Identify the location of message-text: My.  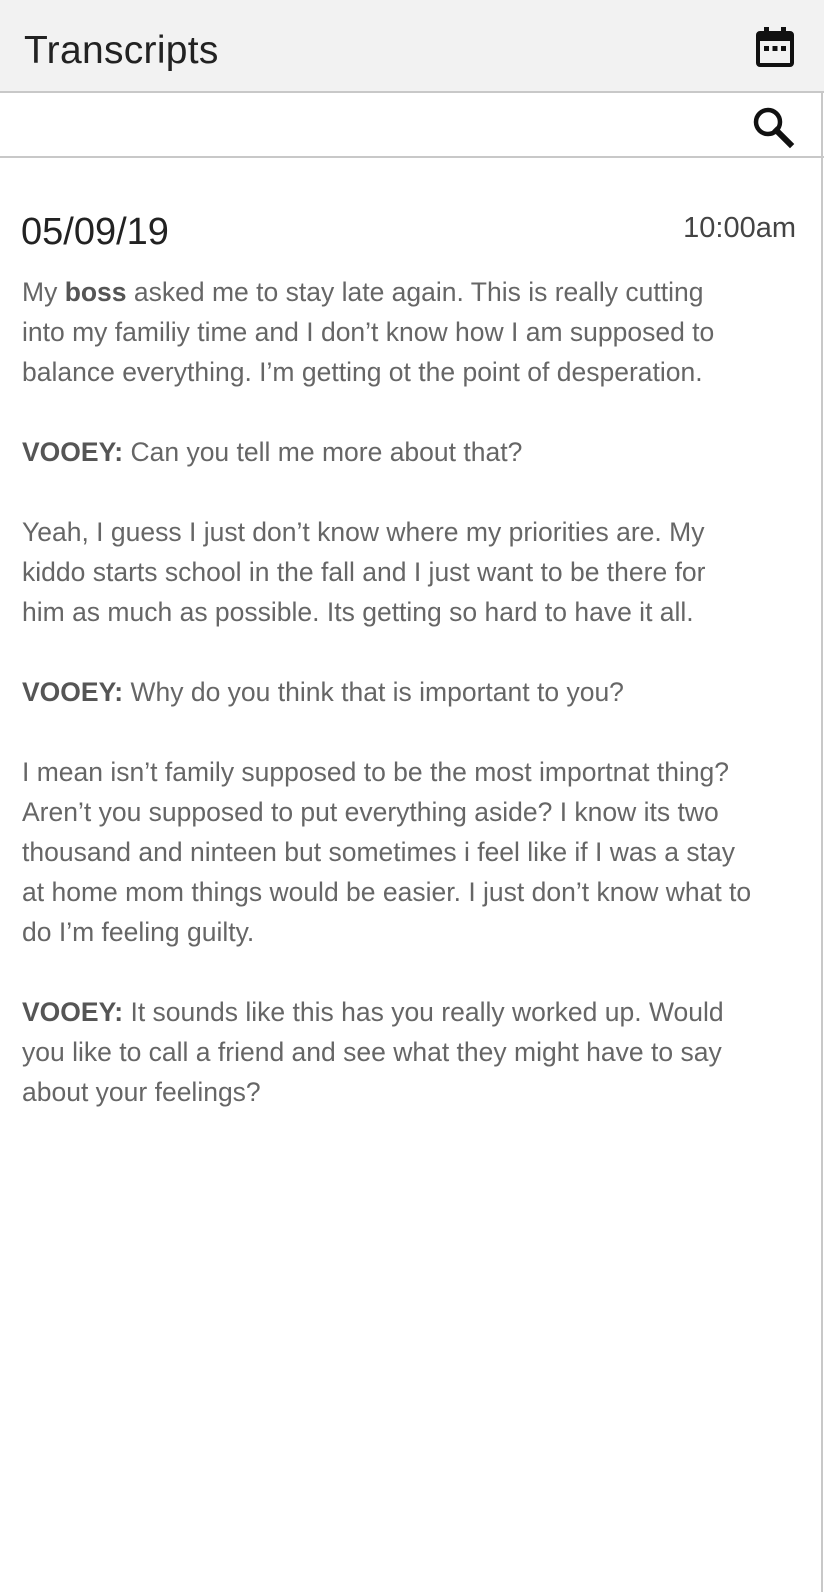
(43, 292).